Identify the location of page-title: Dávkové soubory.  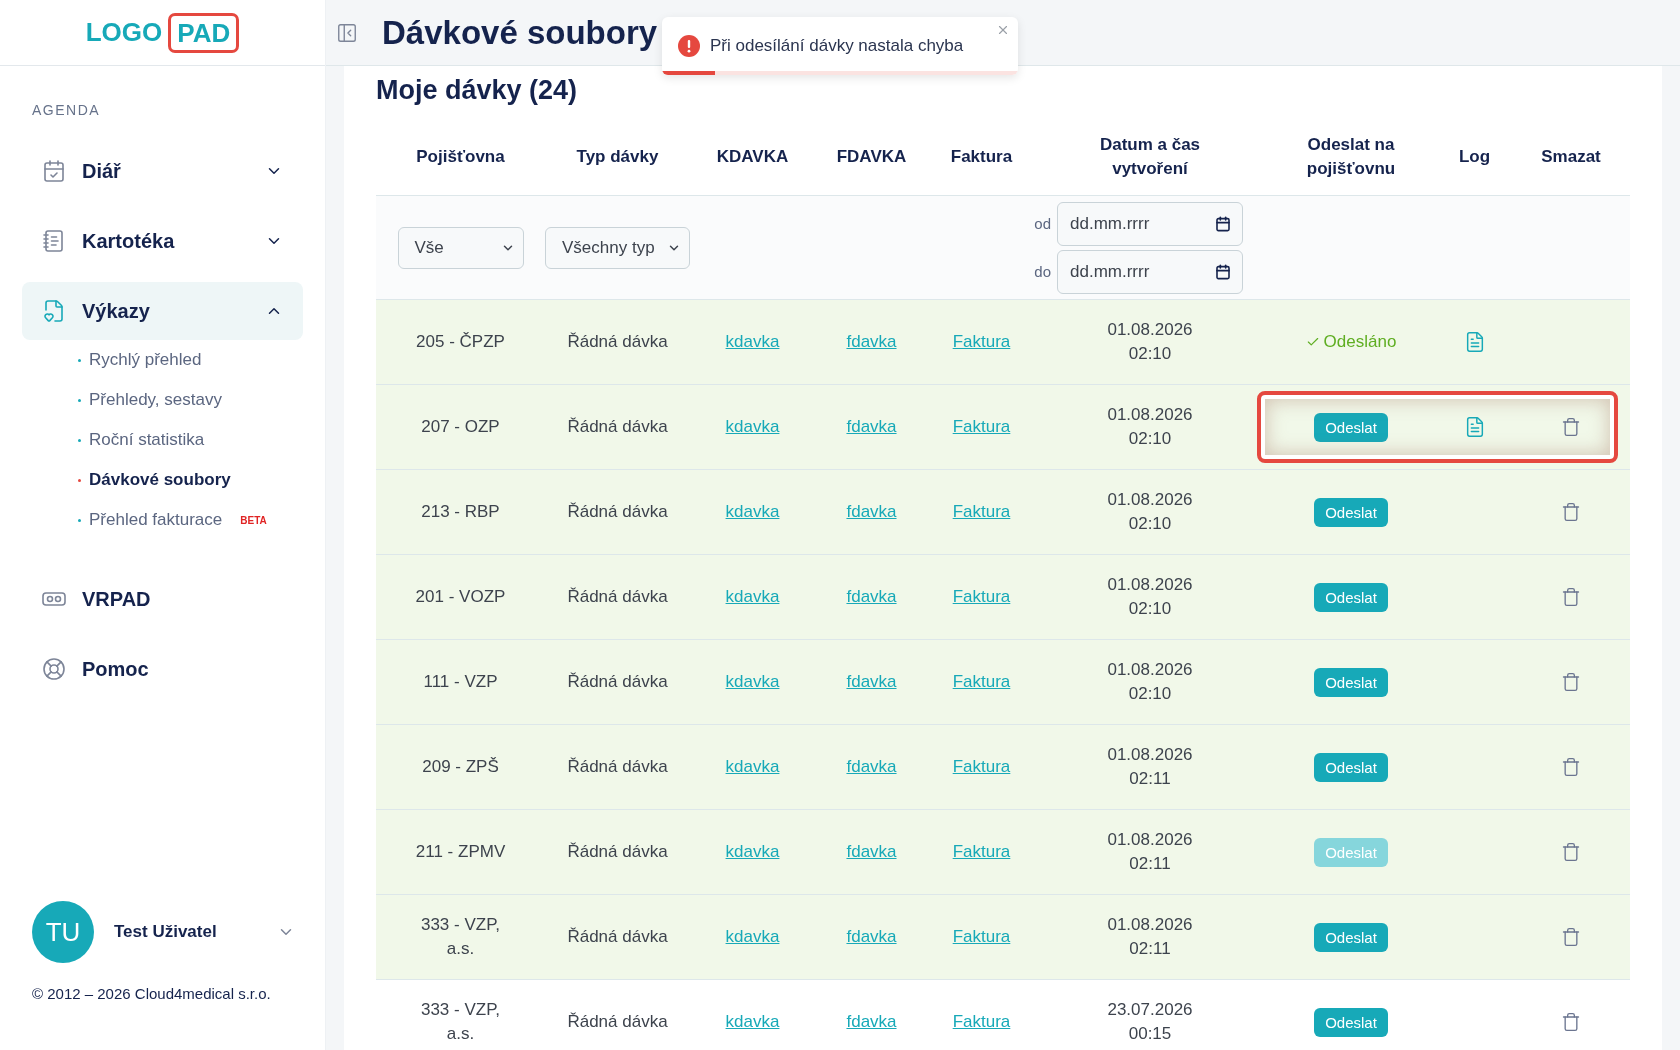
(520, 32).